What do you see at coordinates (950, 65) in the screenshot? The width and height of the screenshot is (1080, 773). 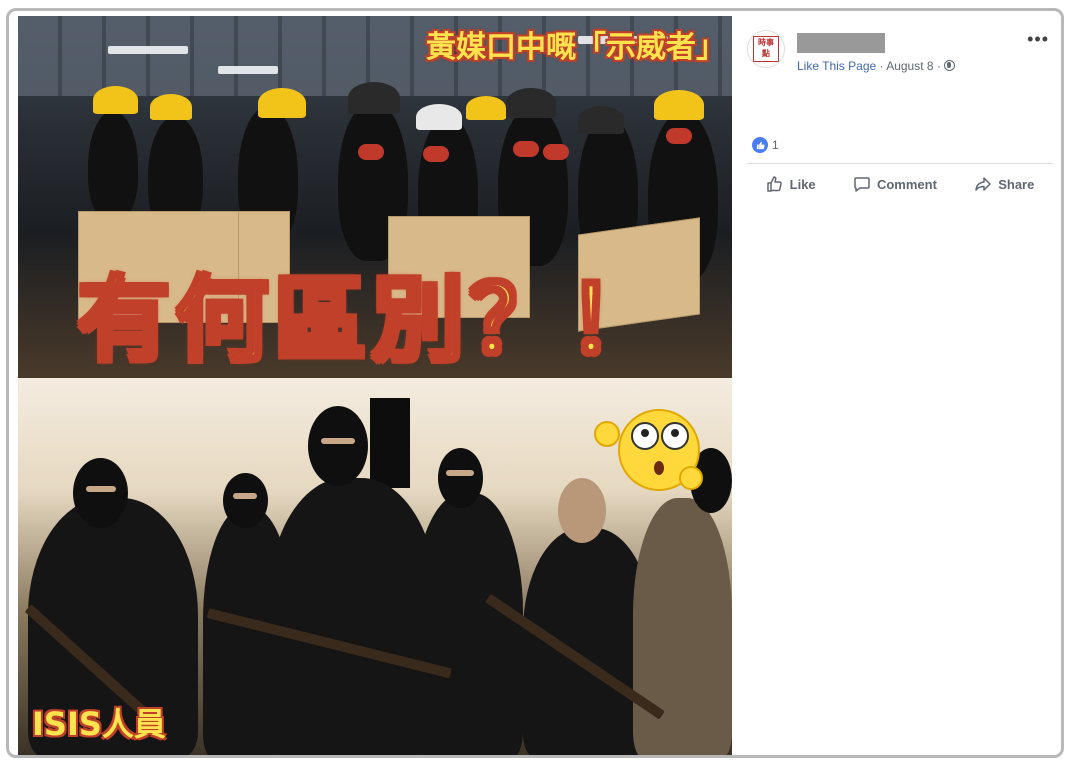 I see `globe-icon` at bounding box center [950, 65].